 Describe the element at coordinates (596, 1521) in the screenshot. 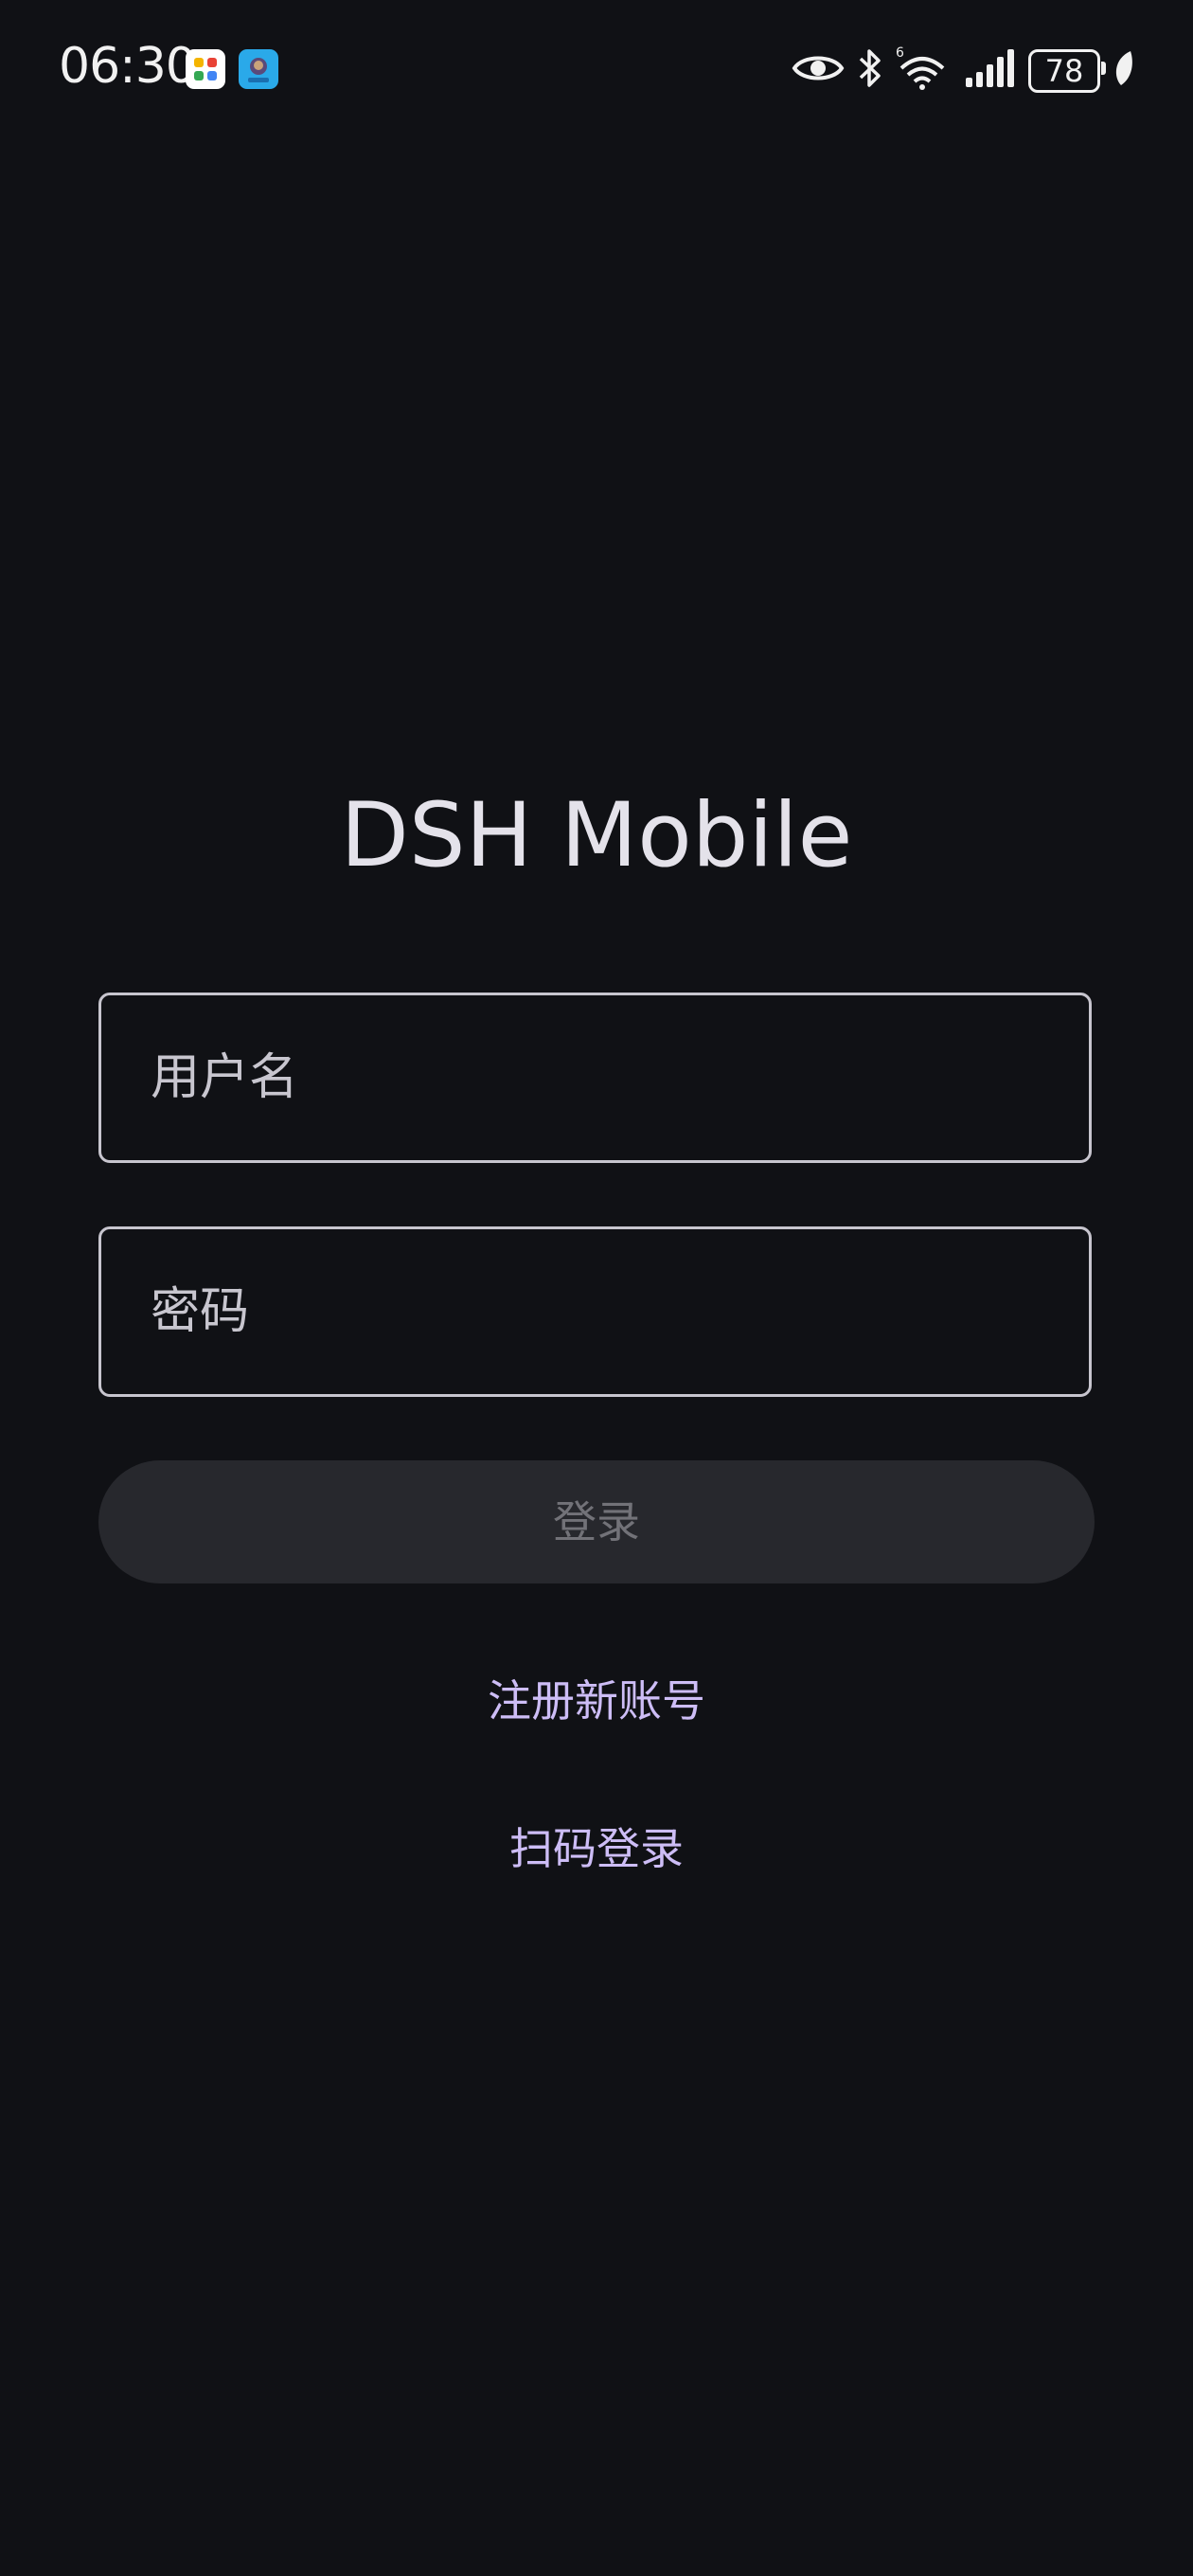

I see `login-button: 登录` at that location.